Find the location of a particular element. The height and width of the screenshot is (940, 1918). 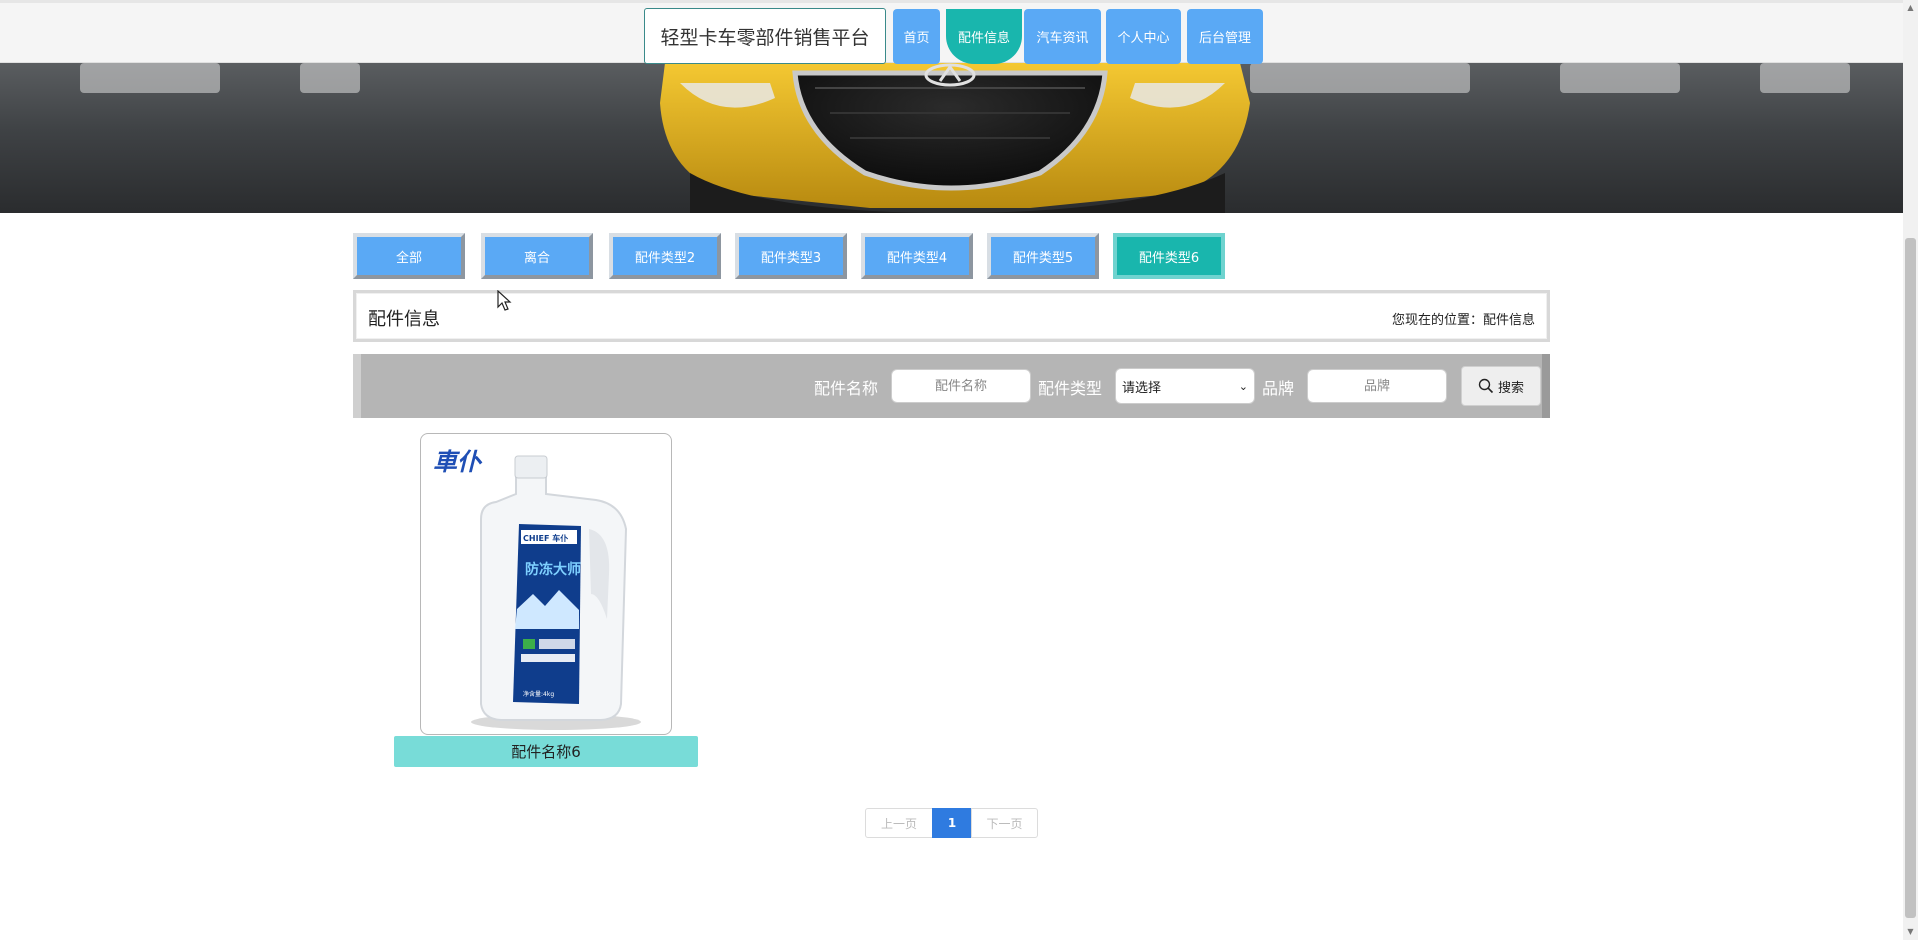

category-type-2: 配件类型2 is located at coordinates (665, 256).